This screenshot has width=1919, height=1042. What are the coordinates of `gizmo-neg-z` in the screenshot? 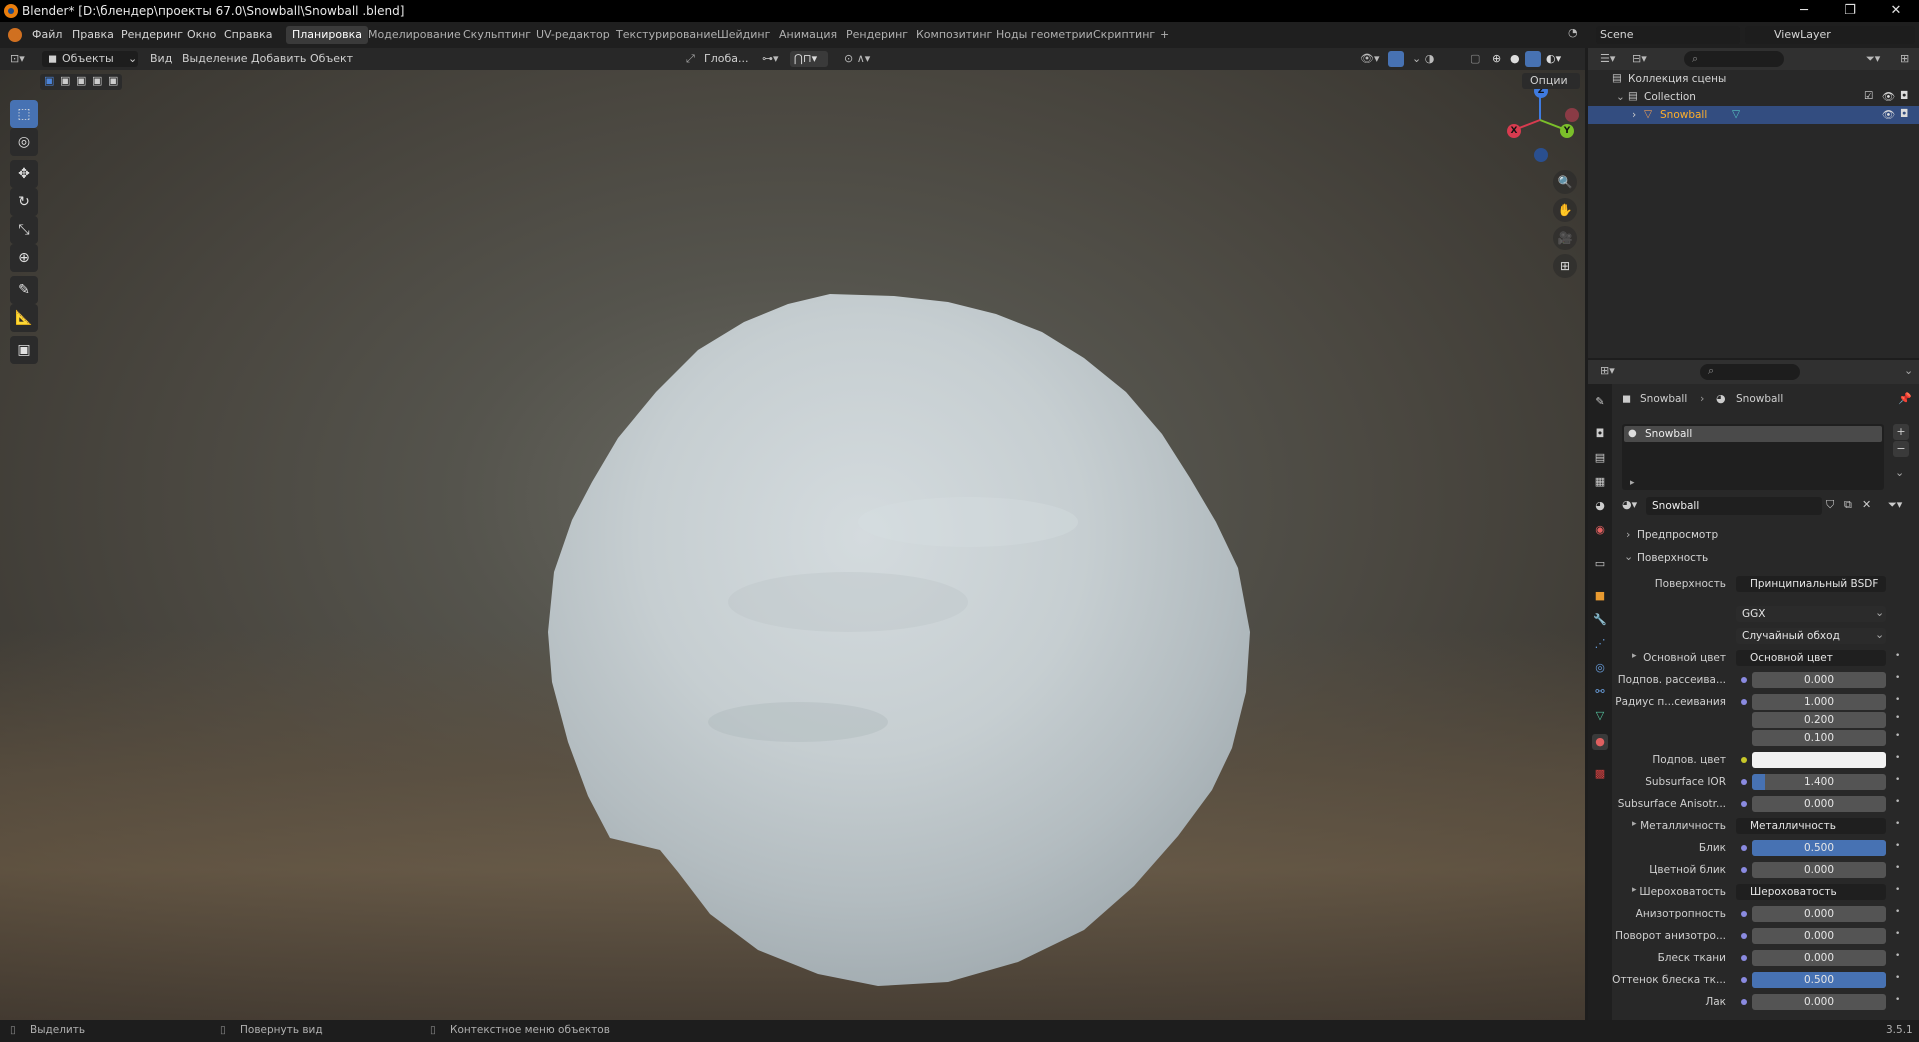 It's located at (1541, 155).